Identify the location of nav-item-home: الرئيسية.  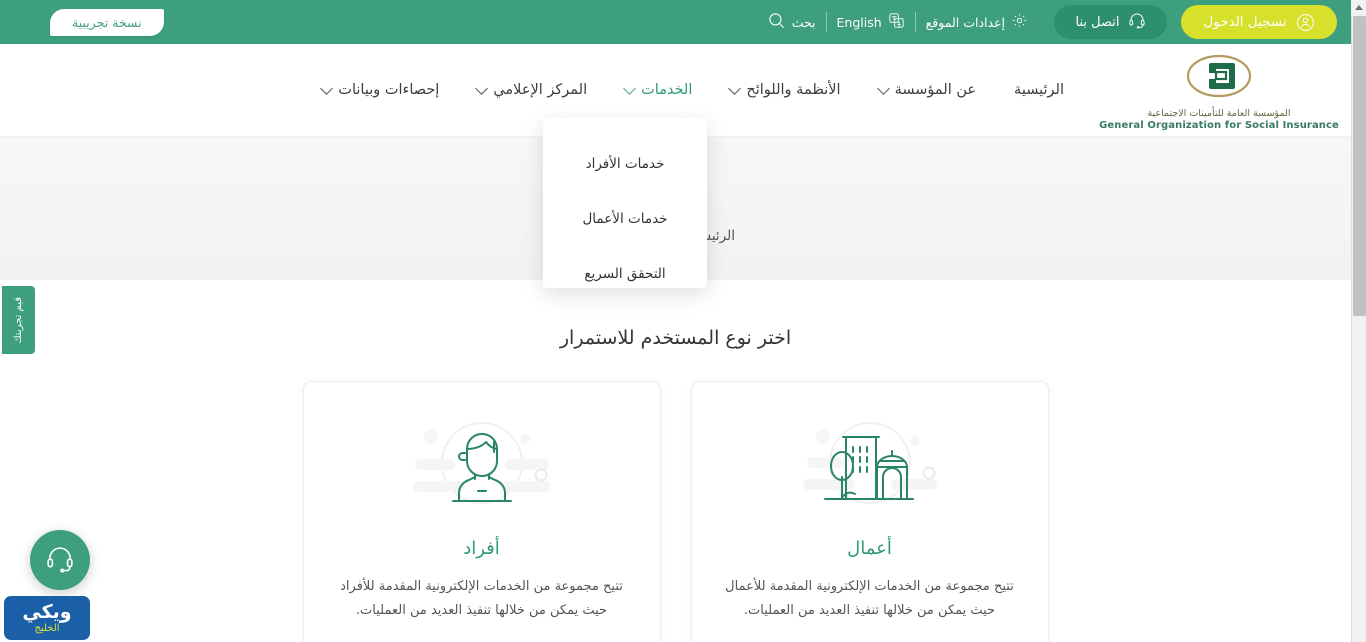
(1039, 90).